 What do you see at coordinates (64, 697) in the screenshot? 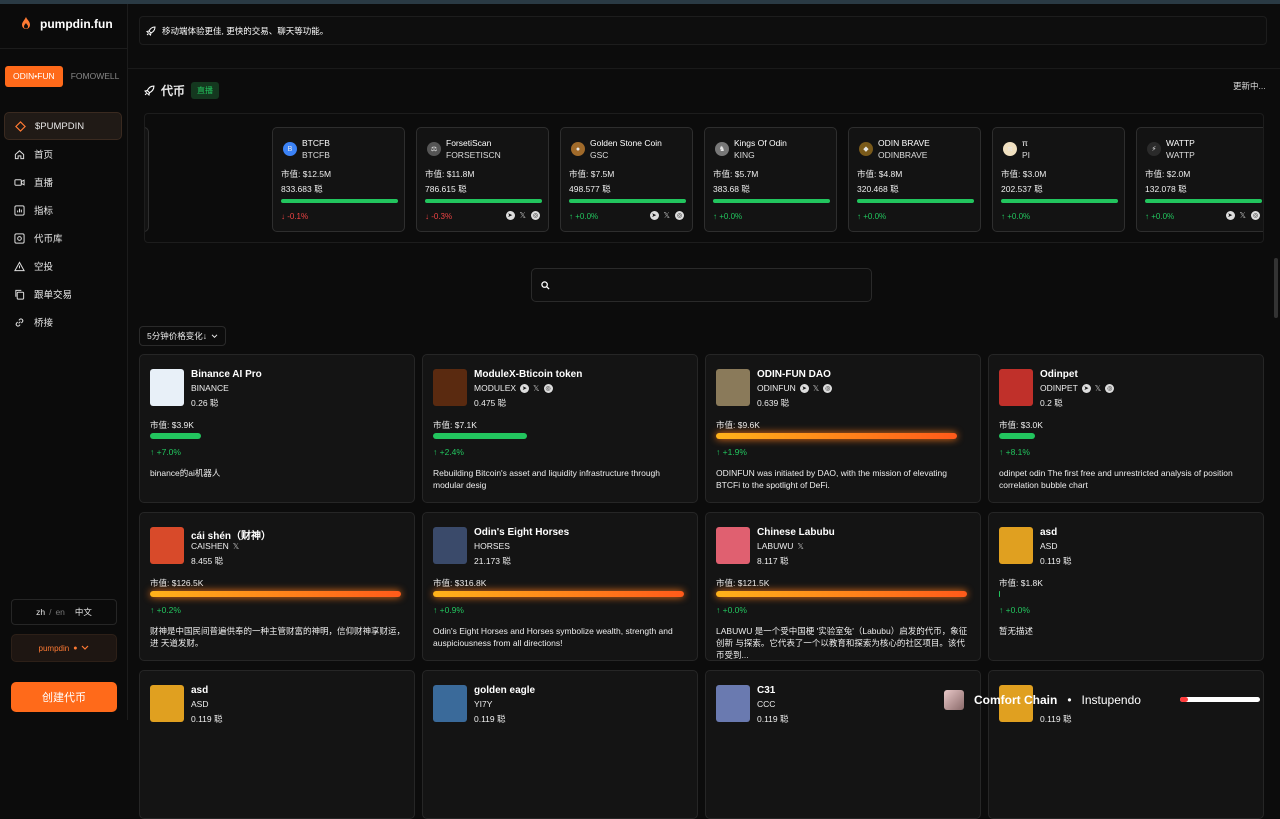
I see `create-token-button: 创建代币` at bounding box center [64, 697].